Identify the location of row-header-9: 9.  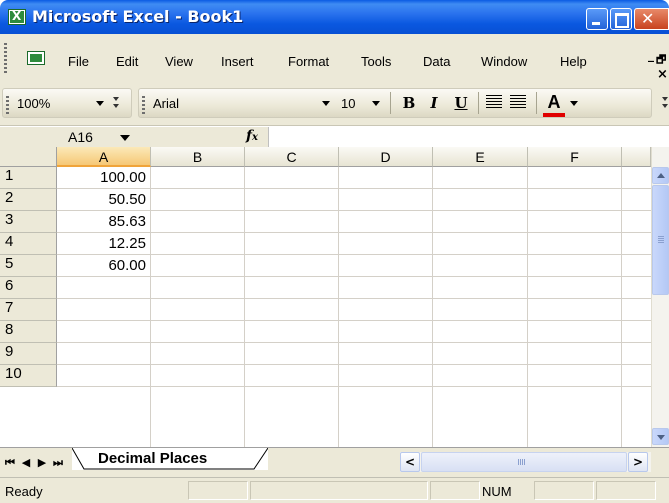
(28, 354).